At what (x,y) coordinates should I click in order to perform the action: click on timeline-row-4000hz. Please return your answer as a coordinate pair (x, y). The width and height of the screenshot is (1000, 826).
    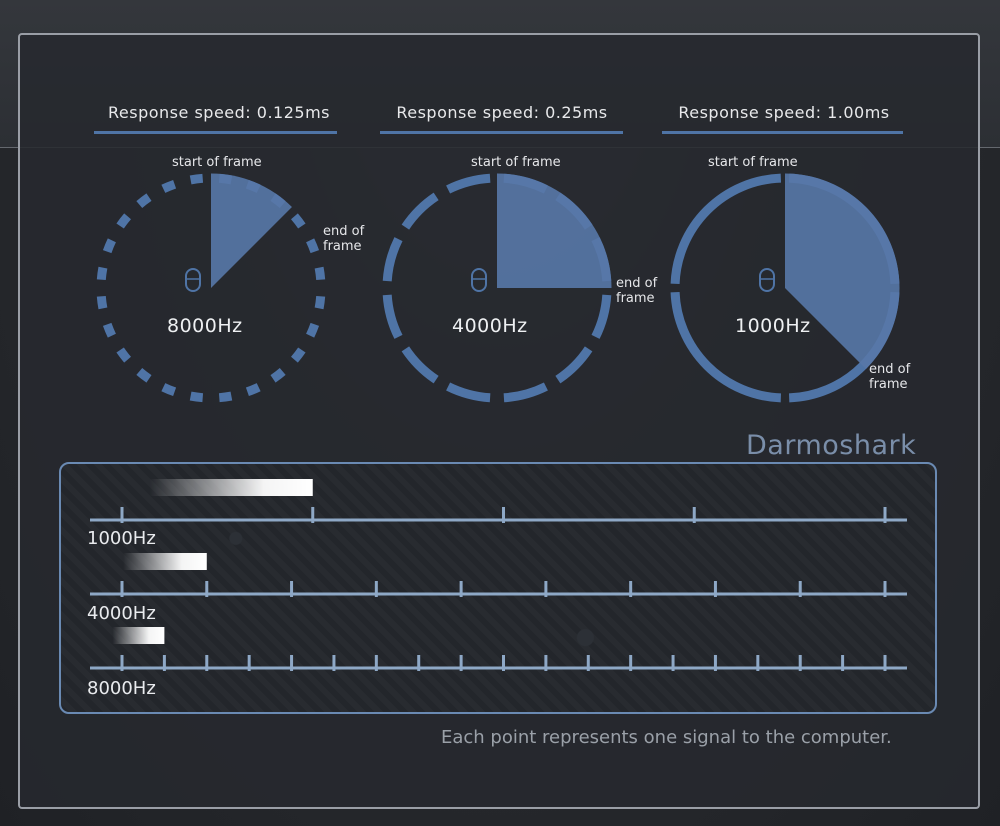
    Looking at the image, I should click on (498, 575).